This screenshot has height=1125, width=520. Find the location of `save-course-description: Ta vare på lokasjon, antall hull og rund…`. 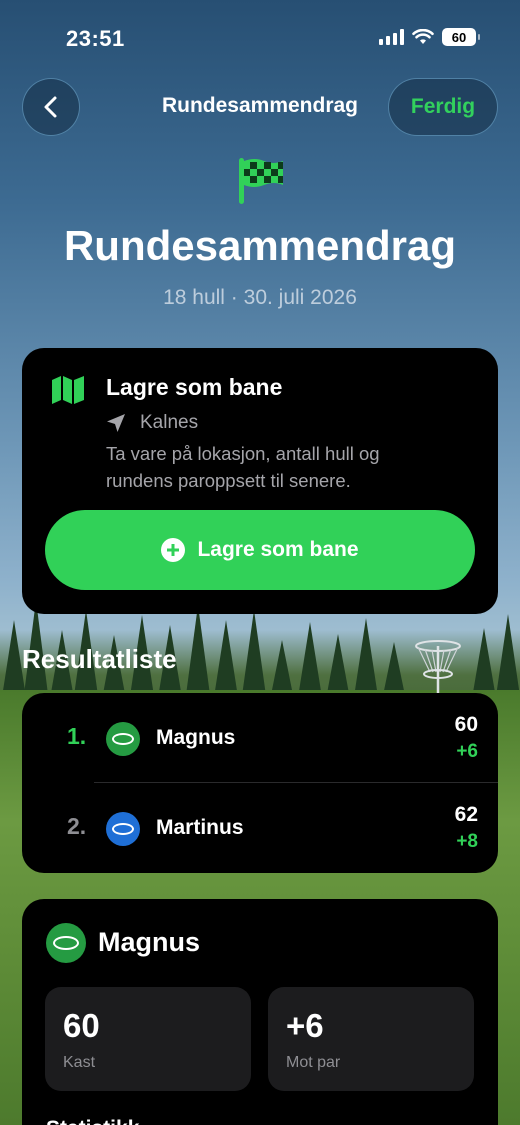

save-course-description: Ta vare på lokasjon, antall hull og rund… is located at coordinates (243, 467).